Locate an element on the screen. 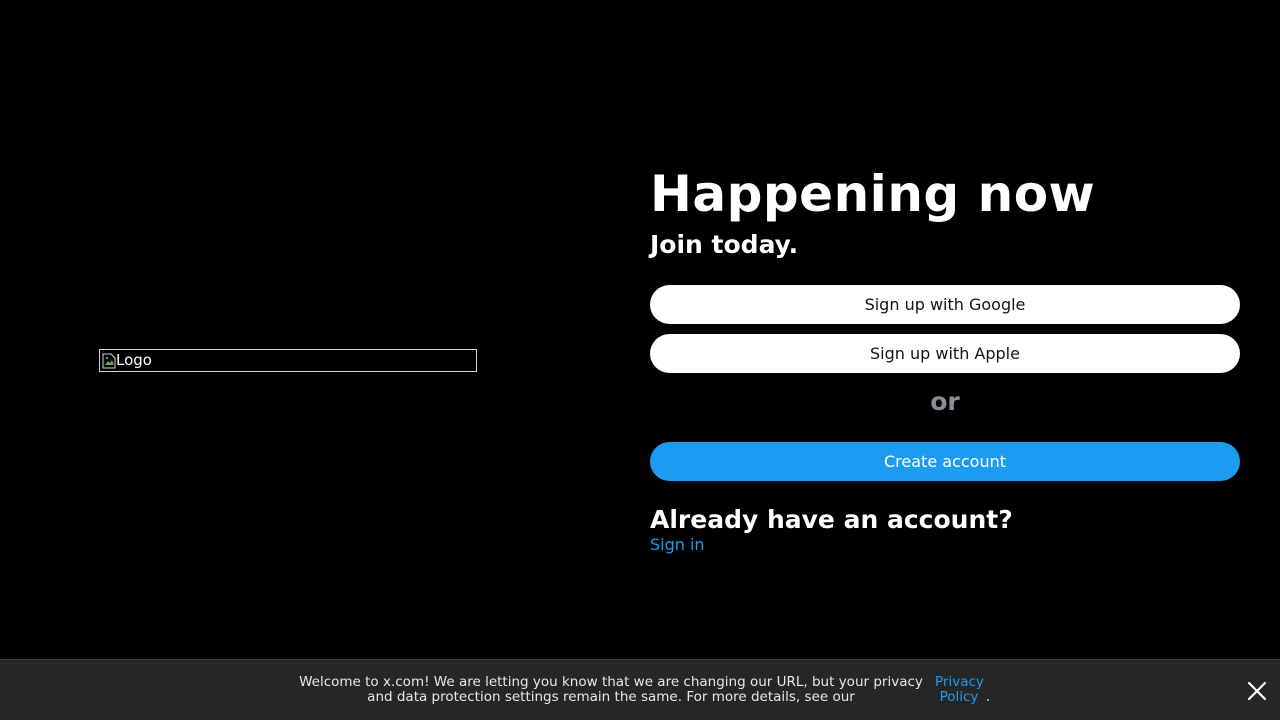  logo-alt-text: Logo is located at coordinates (134, 360).